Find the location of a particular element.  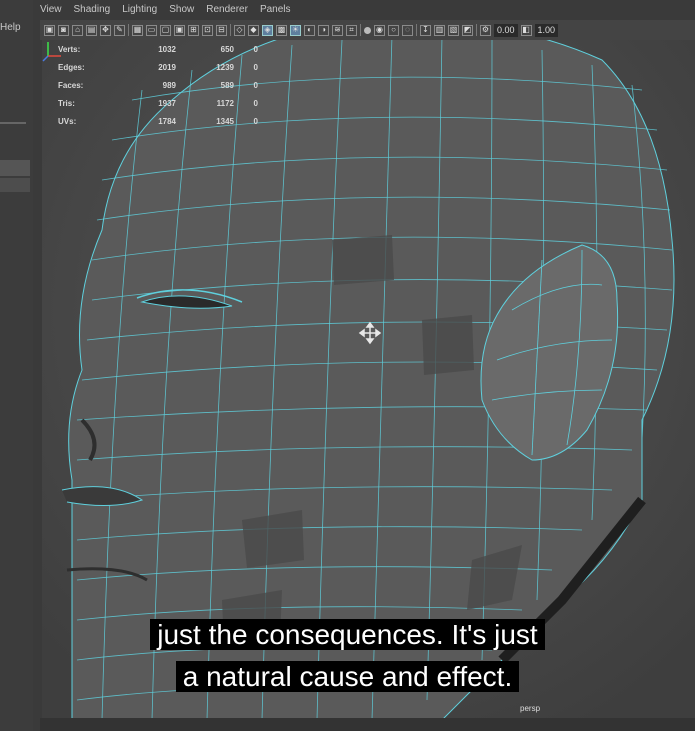

xray-joints-icon: ◌ is located at coordinates (407, 30).